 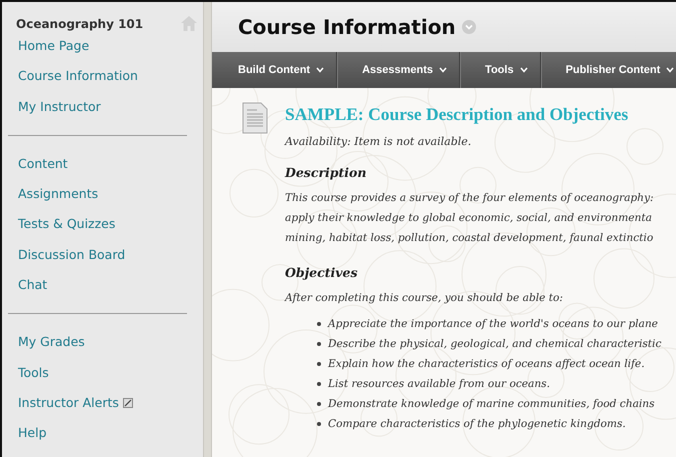 I want to click on menu-link: Home Page, so click(x=110, y=46).